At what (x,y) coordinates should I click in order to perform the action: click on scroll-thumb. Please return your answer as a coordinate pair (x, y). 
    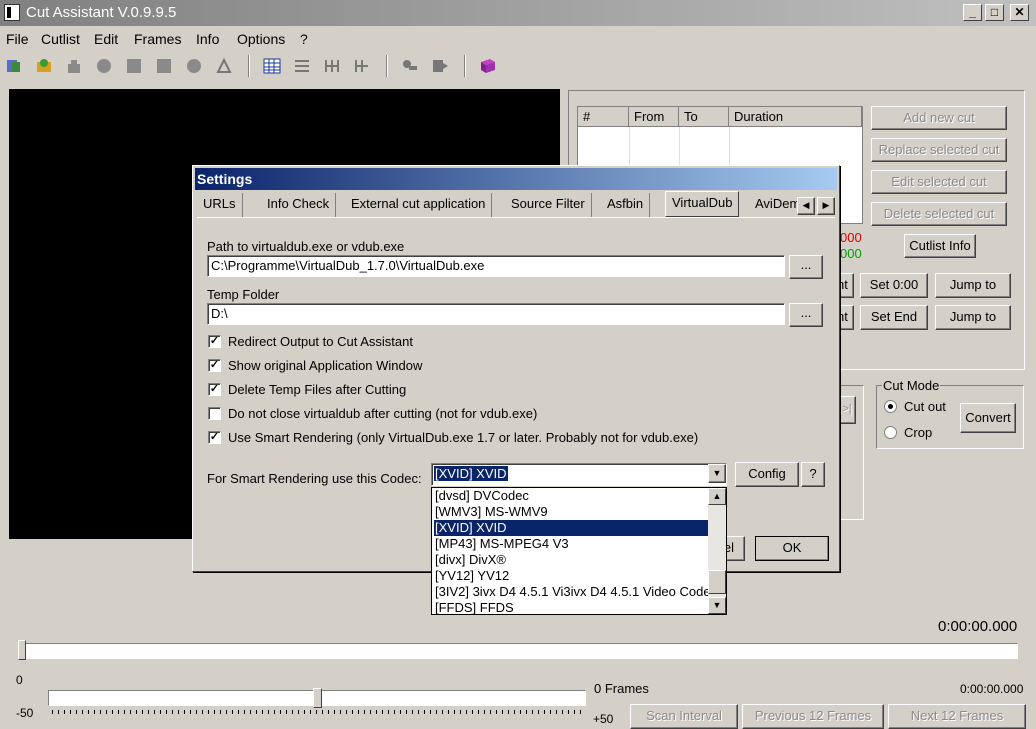
    Looking at the image, I should click on (717, 582).